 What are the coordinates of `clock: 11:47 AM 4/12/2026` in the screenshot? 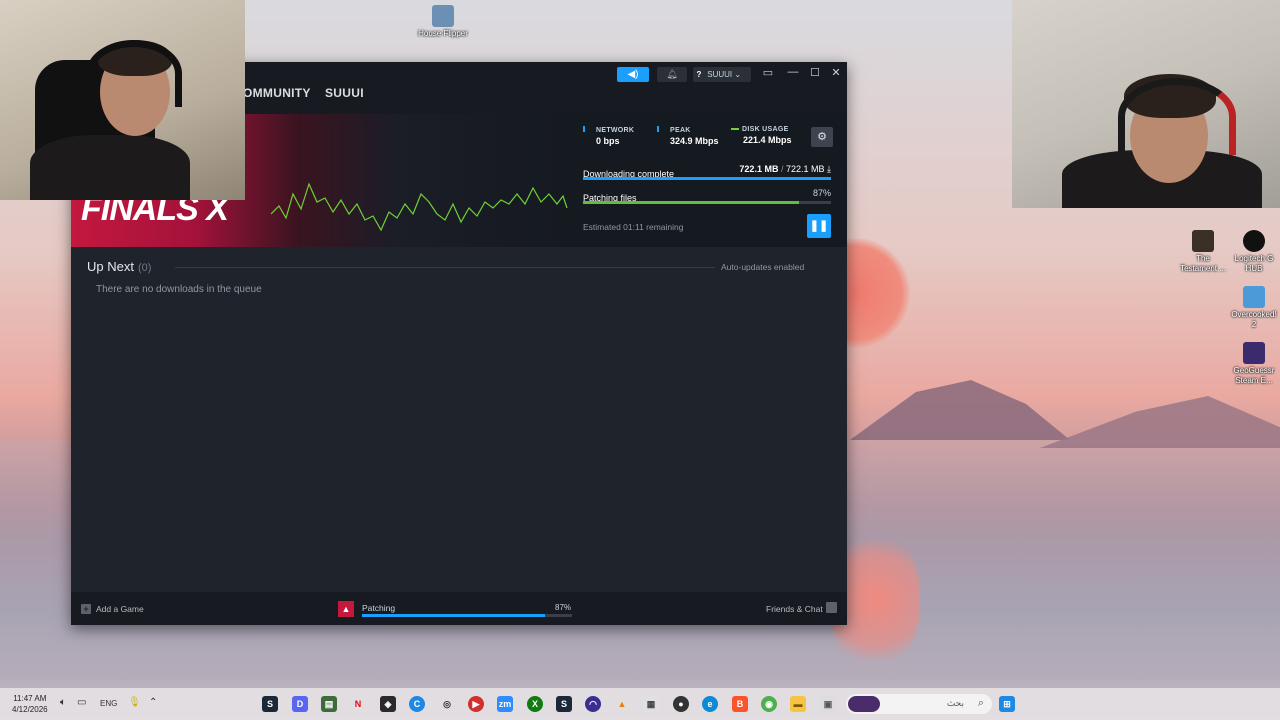 It's located at (30, 704).